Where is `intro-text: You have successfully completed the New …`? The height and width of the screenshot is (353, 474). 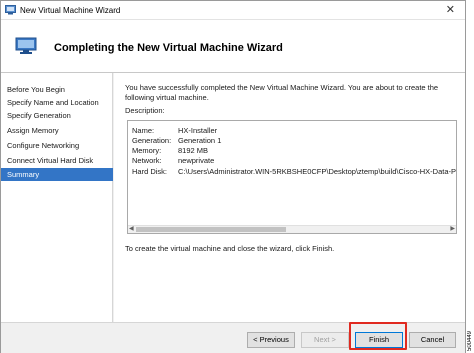
intro-text: You have successfully completed the New … is located at coordinates (290, 93).